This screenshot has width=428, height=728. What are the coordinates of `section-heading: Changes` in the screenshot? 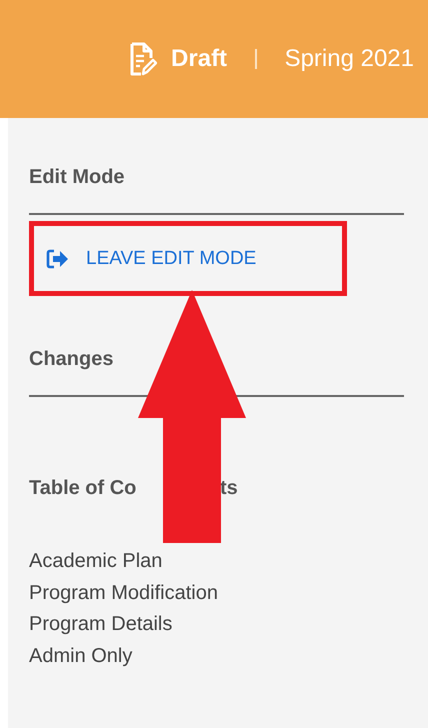 It's located at (71, 359).